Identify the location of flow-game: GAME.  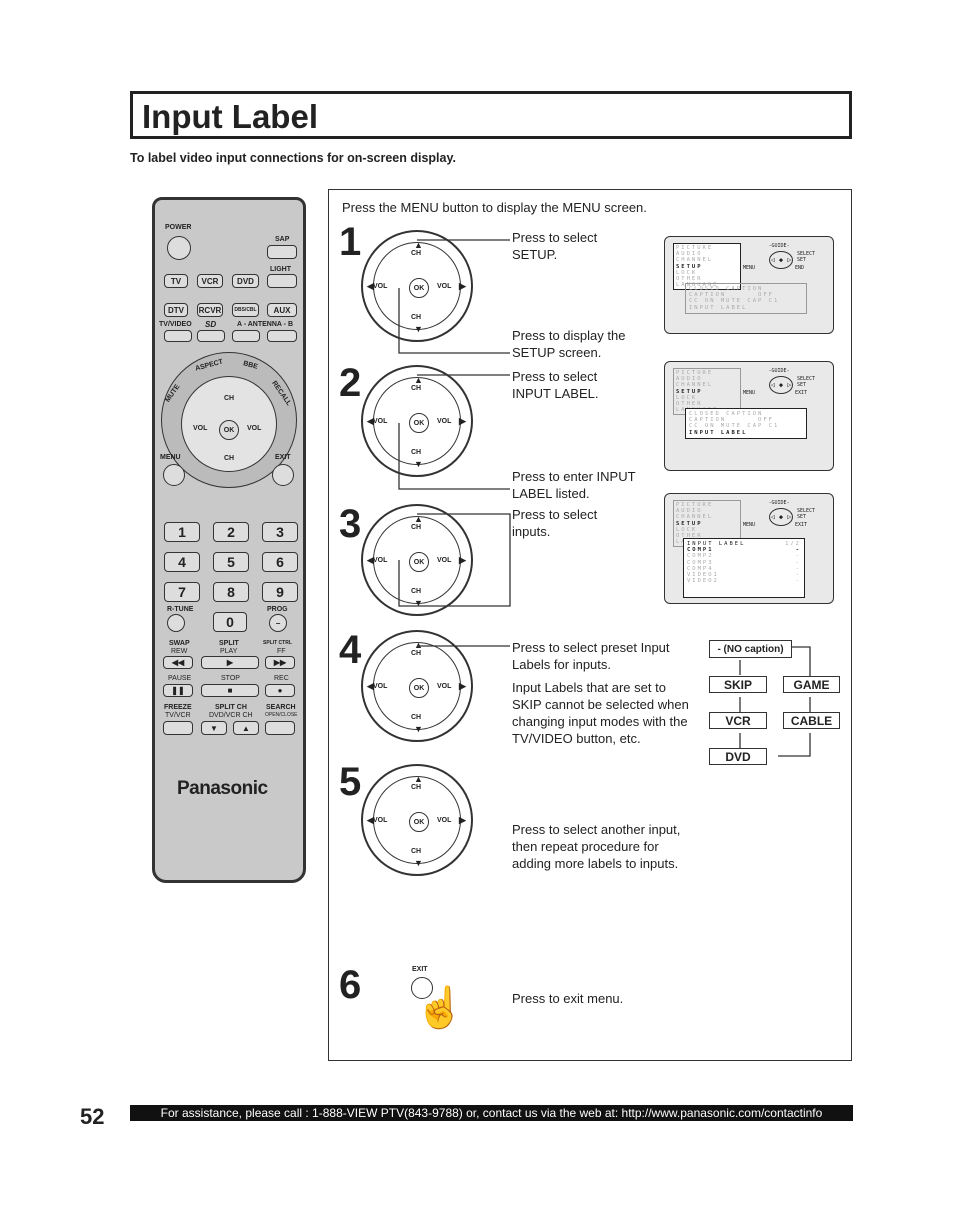
(811, 684).